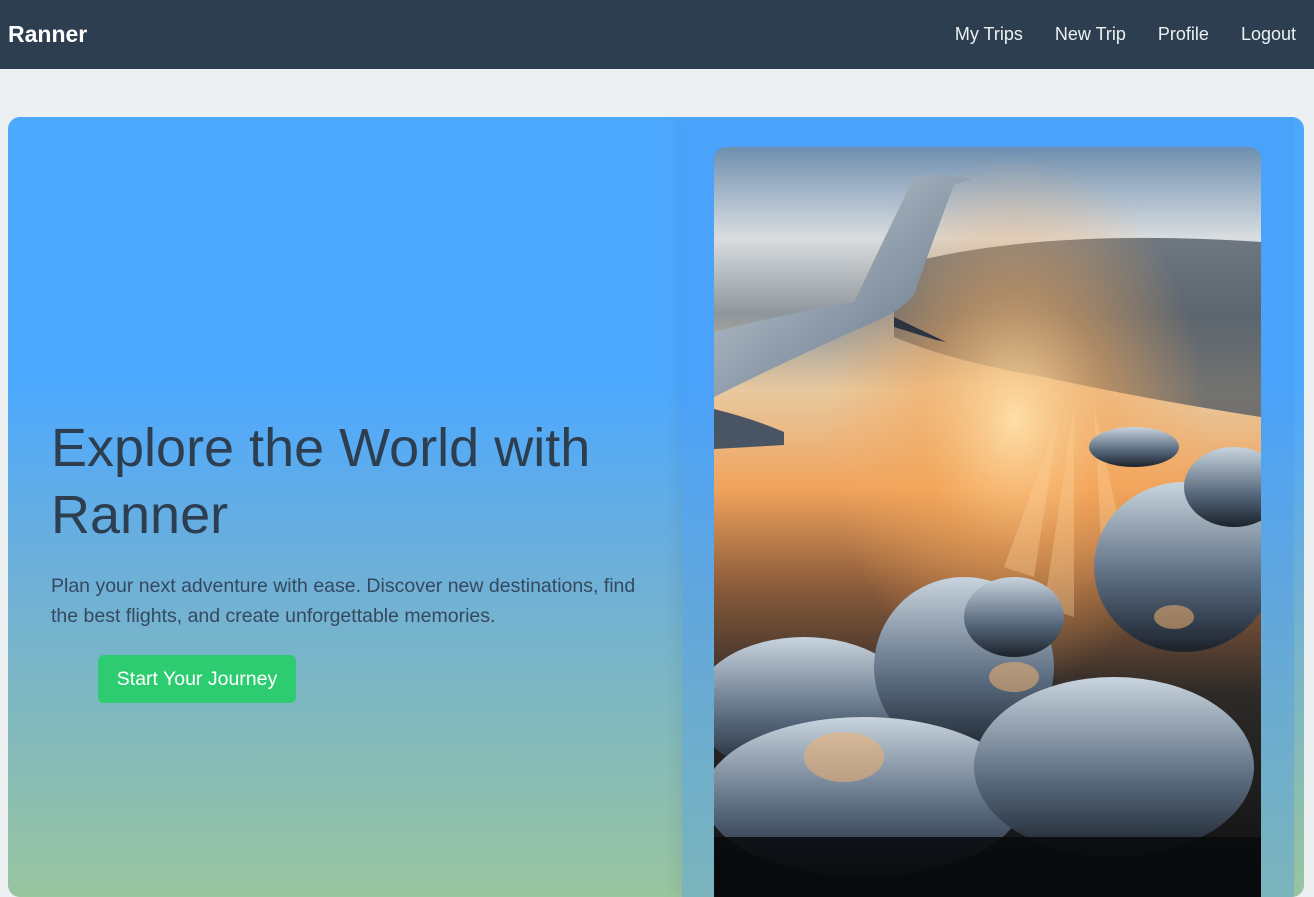 The height and width of the screenshot is (897, 1314). I want to click on start-journey-button: Start Your Journey, so click(197, 679).